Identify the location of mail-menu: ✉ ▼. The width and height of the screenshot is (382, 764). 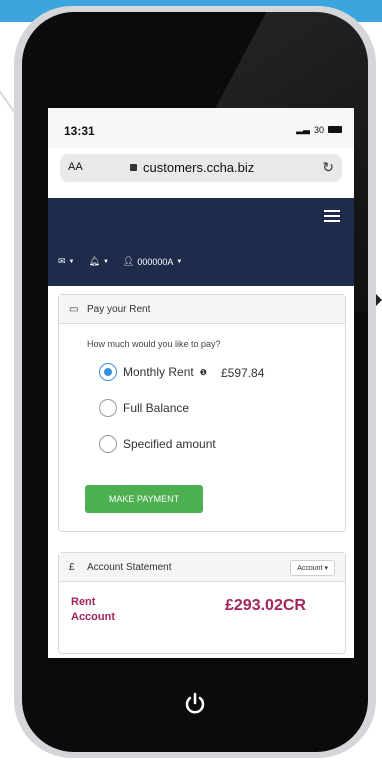
(66, 261).